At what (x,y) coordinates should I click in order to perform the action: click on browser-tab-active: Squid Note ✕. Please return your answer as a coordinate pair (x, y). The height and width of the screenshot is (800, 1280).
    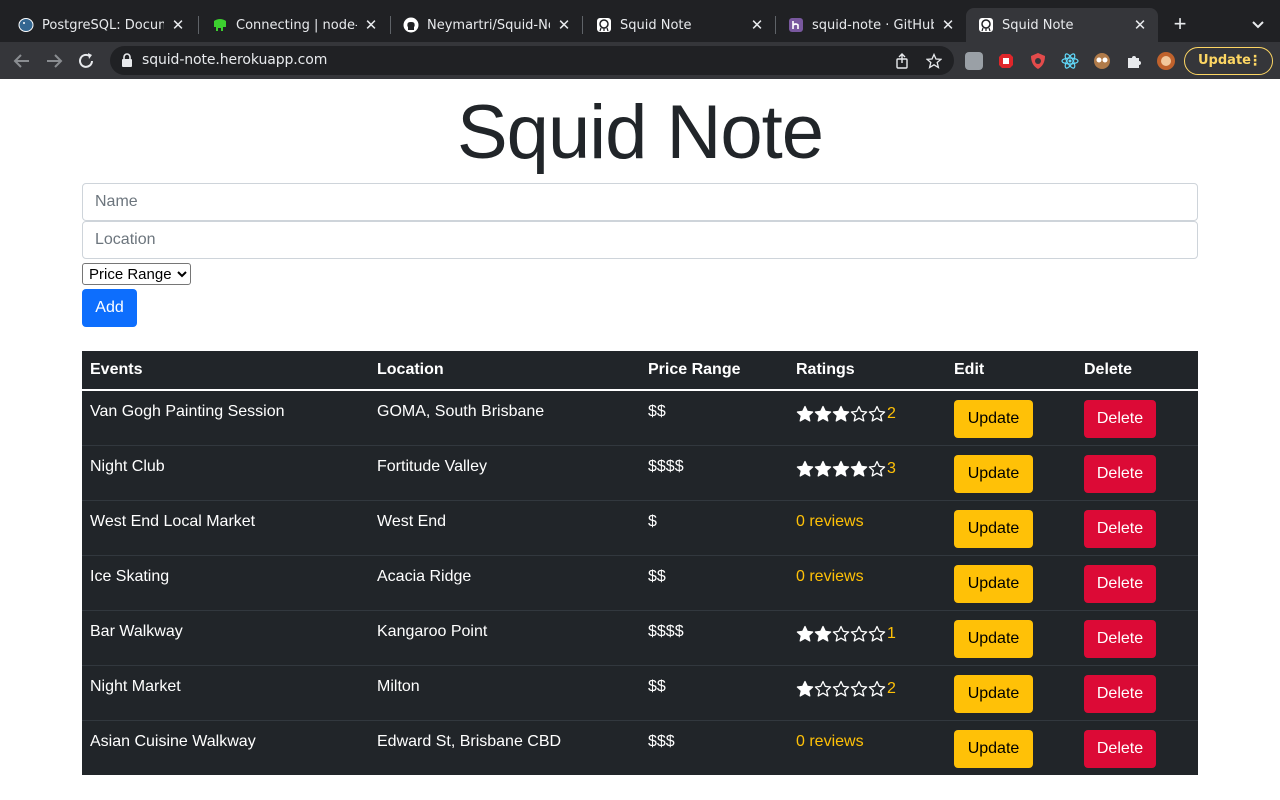
    Looking at the image, I should click on (1062, 25).